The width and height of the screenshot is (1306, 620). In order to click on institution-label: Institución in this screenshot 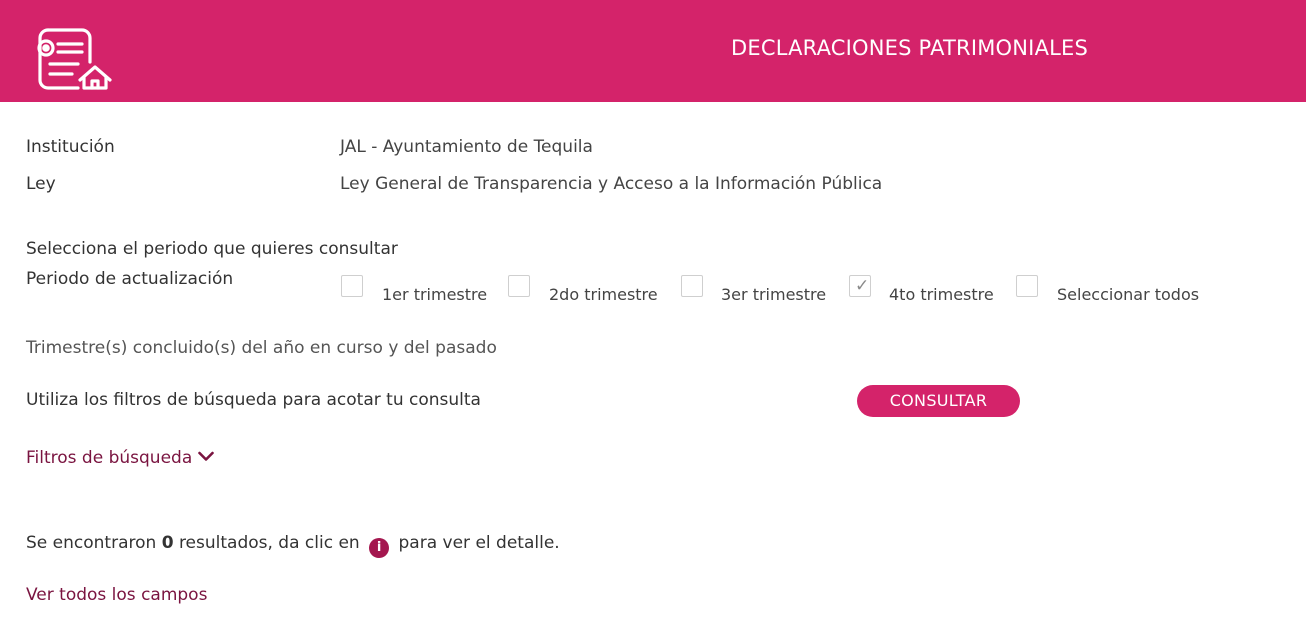, I will do `click(70, 147)`.